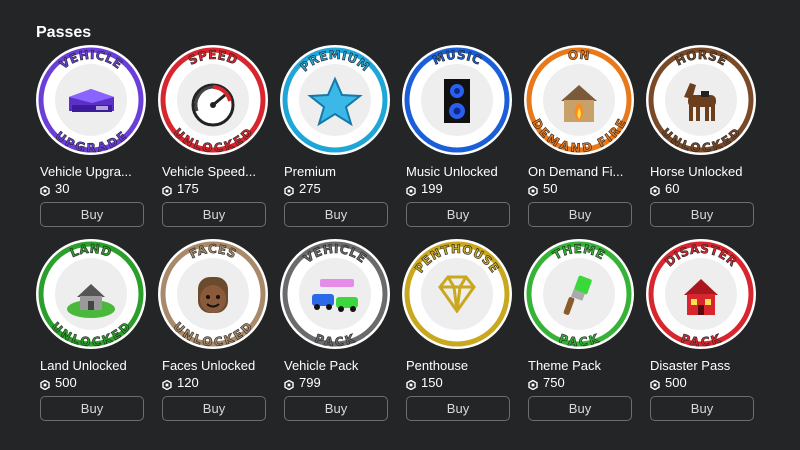 This screenshot has height=450, width=800. Describe the element at coordinates (432, 382) in the screenshot. I see `pass-price-value: 150` at that location.